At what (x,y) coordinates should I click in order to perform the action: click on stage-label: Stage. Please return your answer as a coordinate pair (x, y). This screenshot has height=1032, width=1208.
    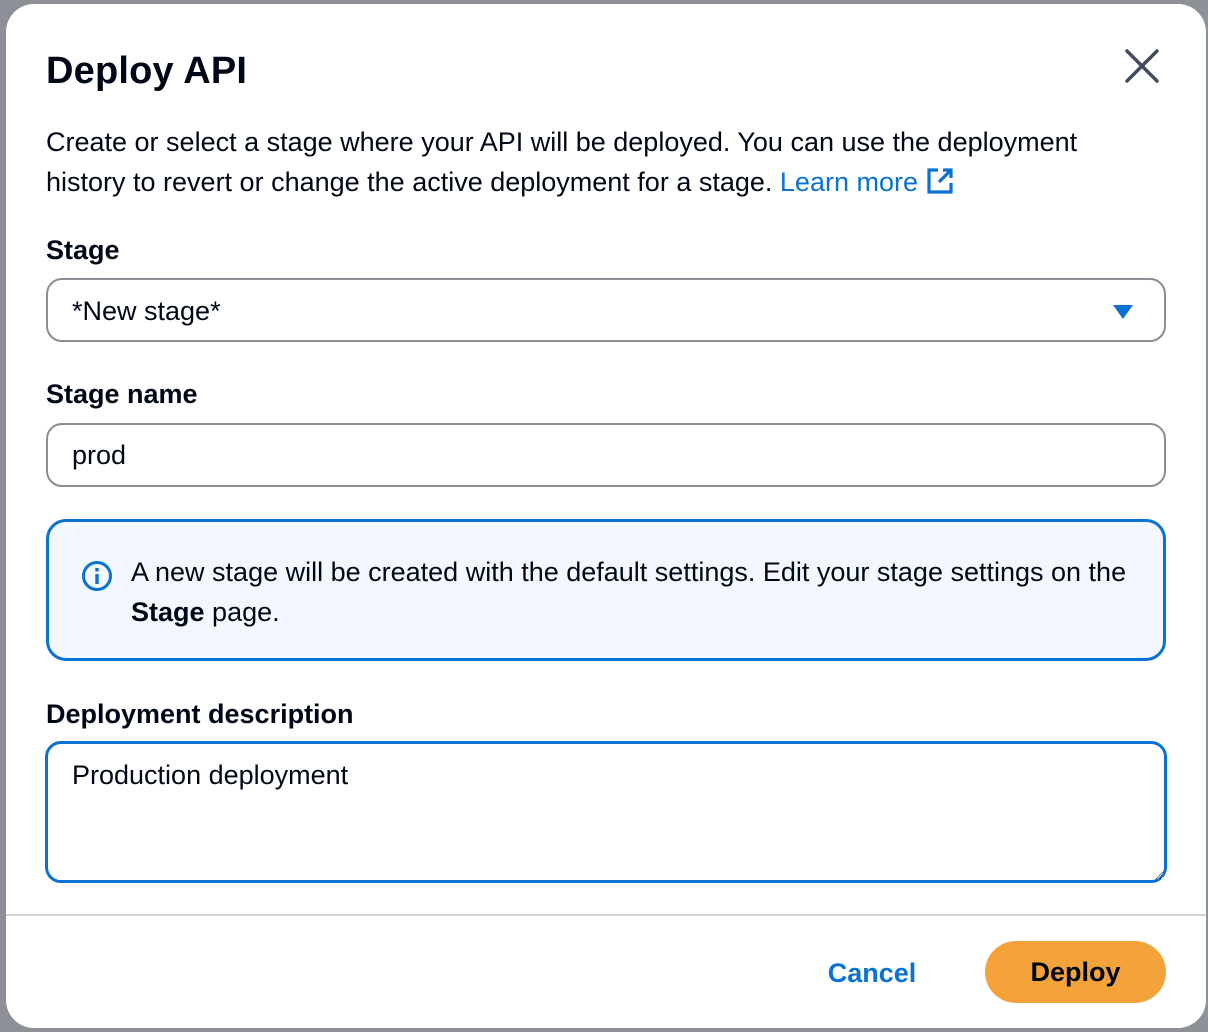
    Looking at the image, I should click on (83, 250).